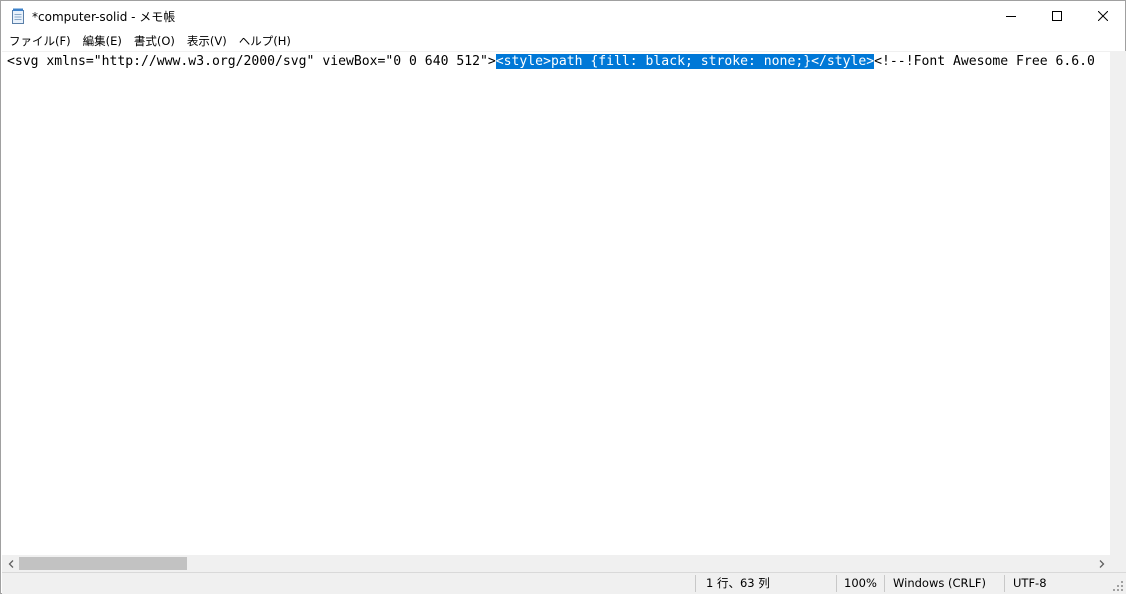 This screenshot has width=1126, height=594. I want to click on close-button, so click(1103, 16).